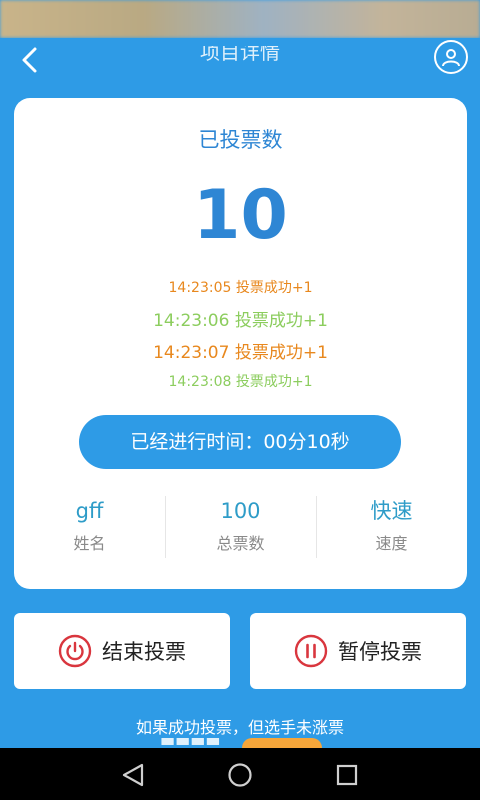  I want to click on hint-badge, so click(282, 743).